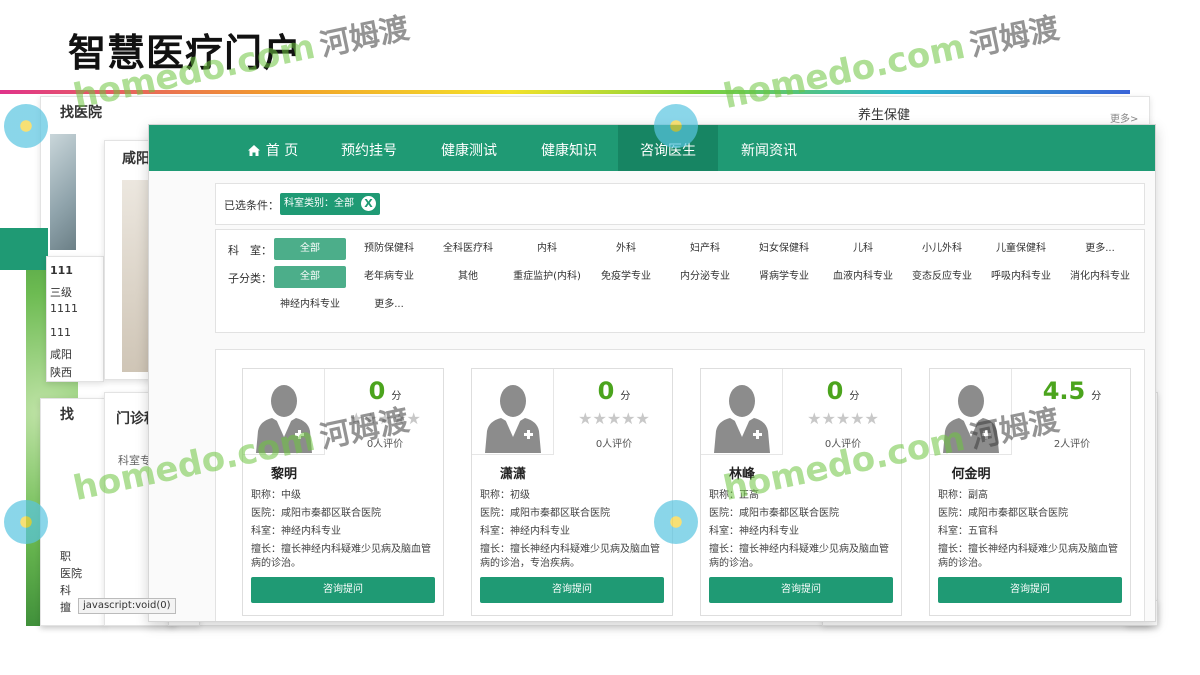 Image resolution: width=1200 pixels, height=675 pixels. Describe the element at coordinates (61, 270) in the screenshot. I see `bg-left-value-1: 111` at that location.